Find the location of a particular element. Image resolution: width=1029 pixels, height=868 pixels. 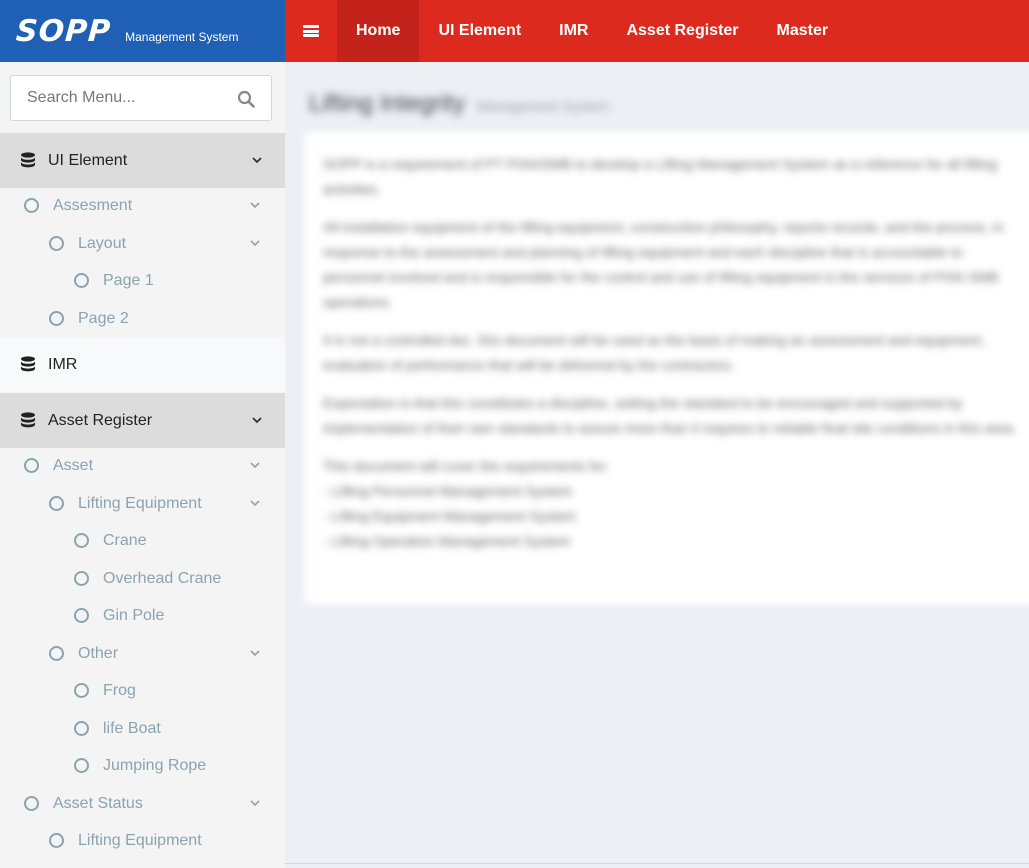

sidebar-item-page-1: Page 1 is located at coordinates (114, 280).